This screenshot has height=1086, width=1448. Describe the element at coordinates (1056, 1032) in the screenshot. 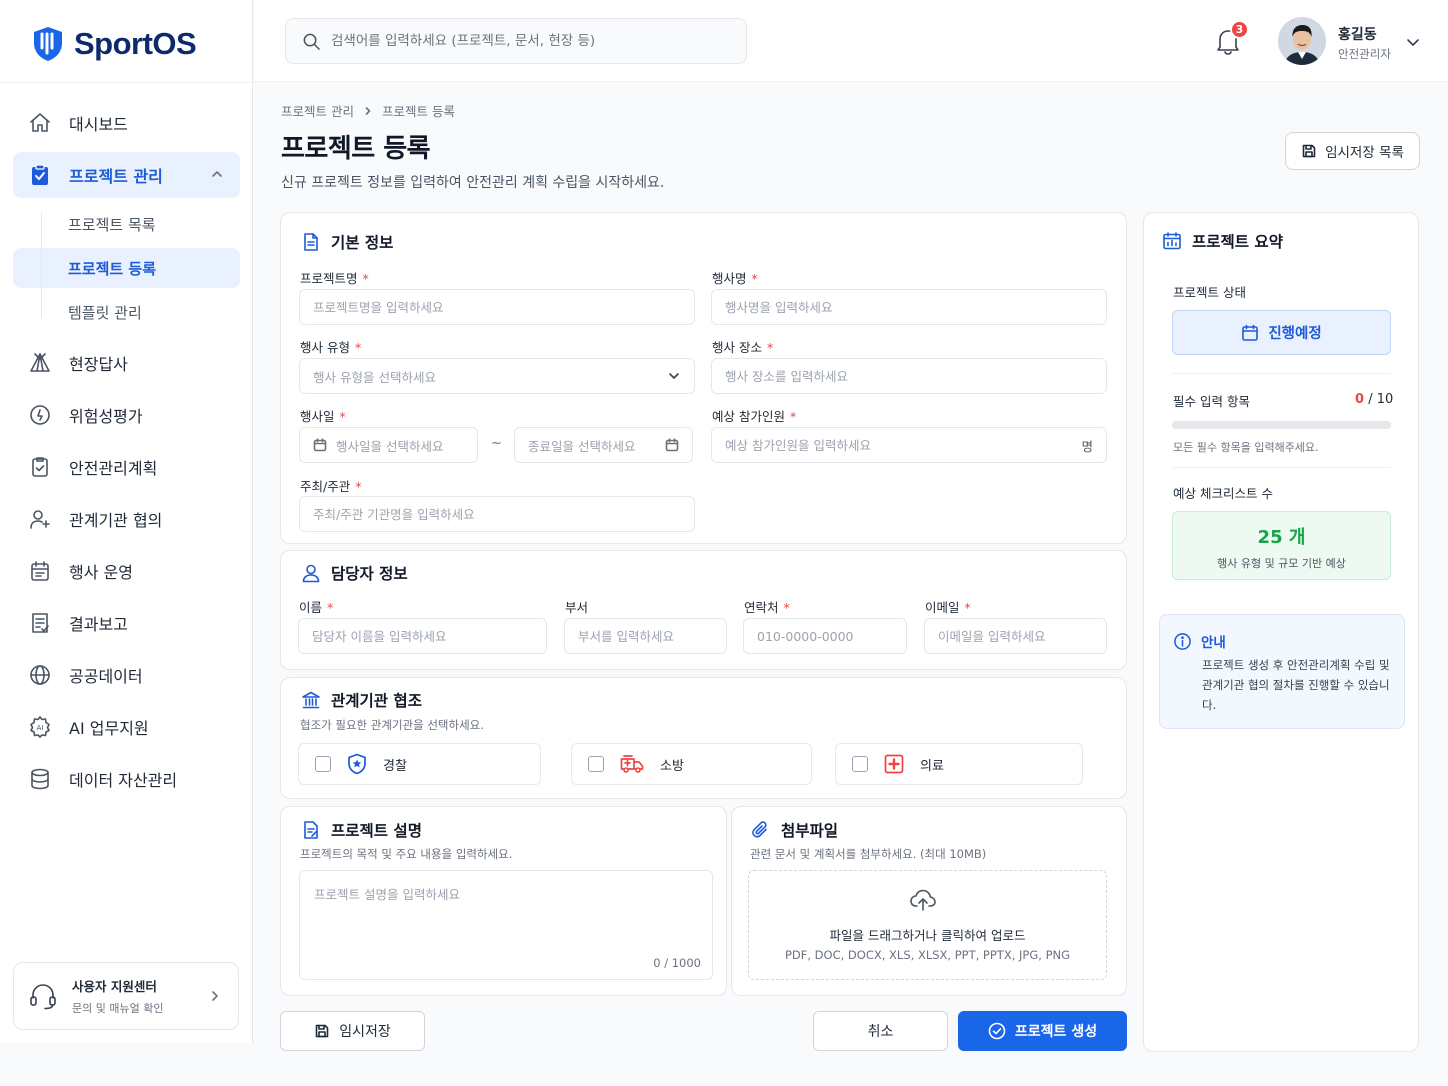

I see `create-project-label: 프로젝트 생성` at that location.